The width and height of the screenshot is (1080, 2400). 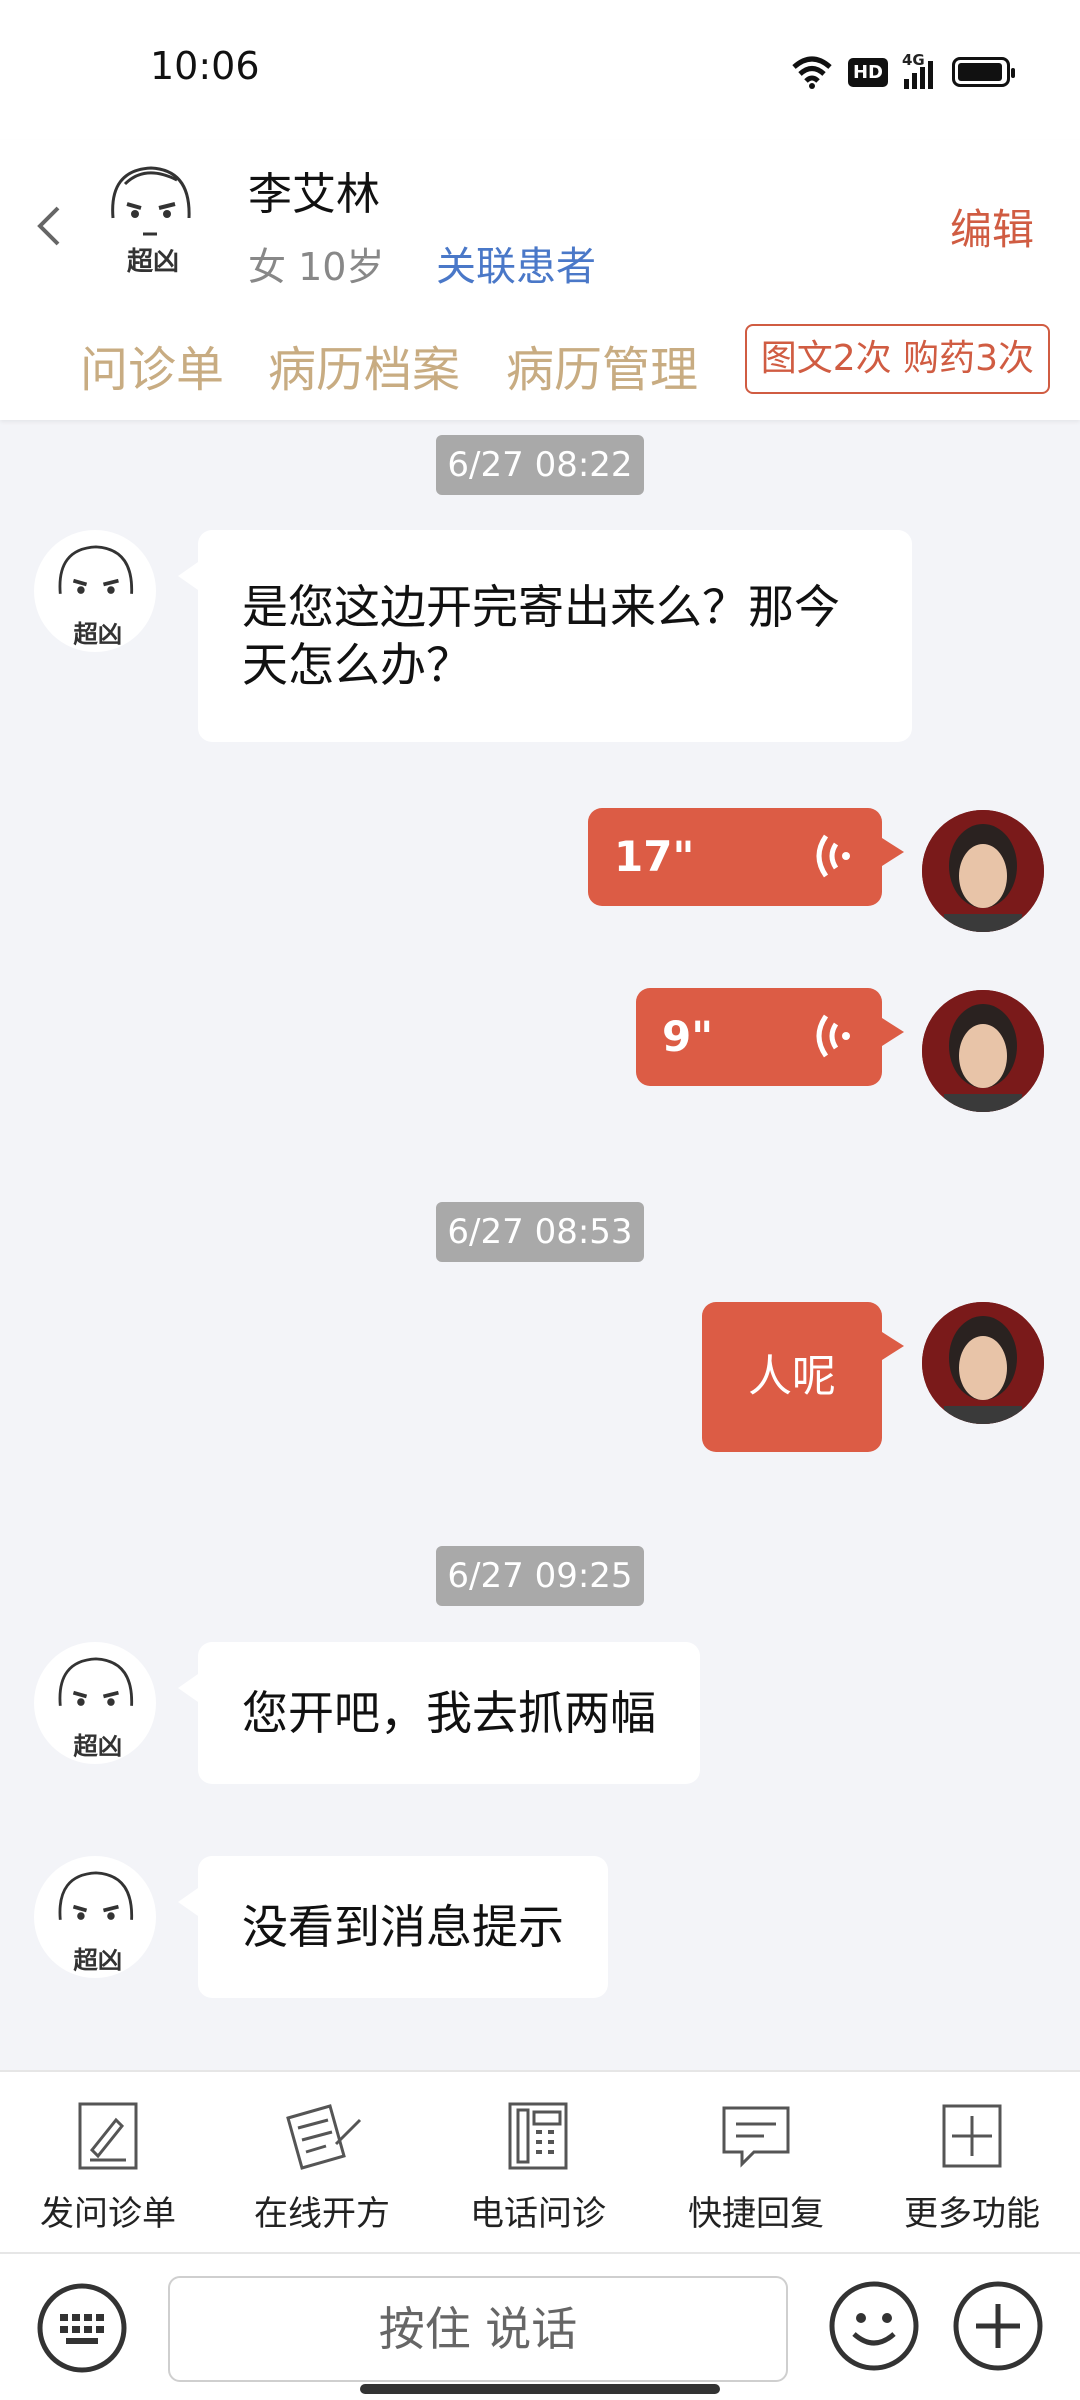 What do you see at coordinates (812, 72) in the screenshot?
I see `wifi-icon` at bounding box center [812, 72].